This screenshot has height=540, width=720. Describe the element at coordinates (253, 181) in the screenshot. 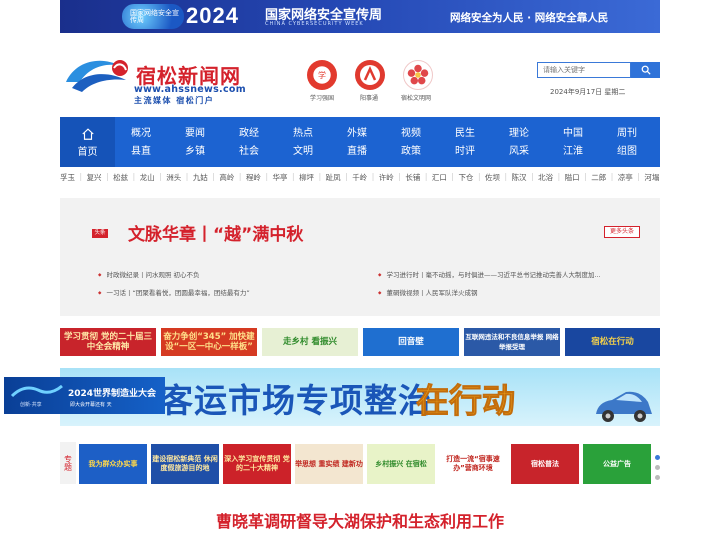

I see `town-link: 程岭` at that location.